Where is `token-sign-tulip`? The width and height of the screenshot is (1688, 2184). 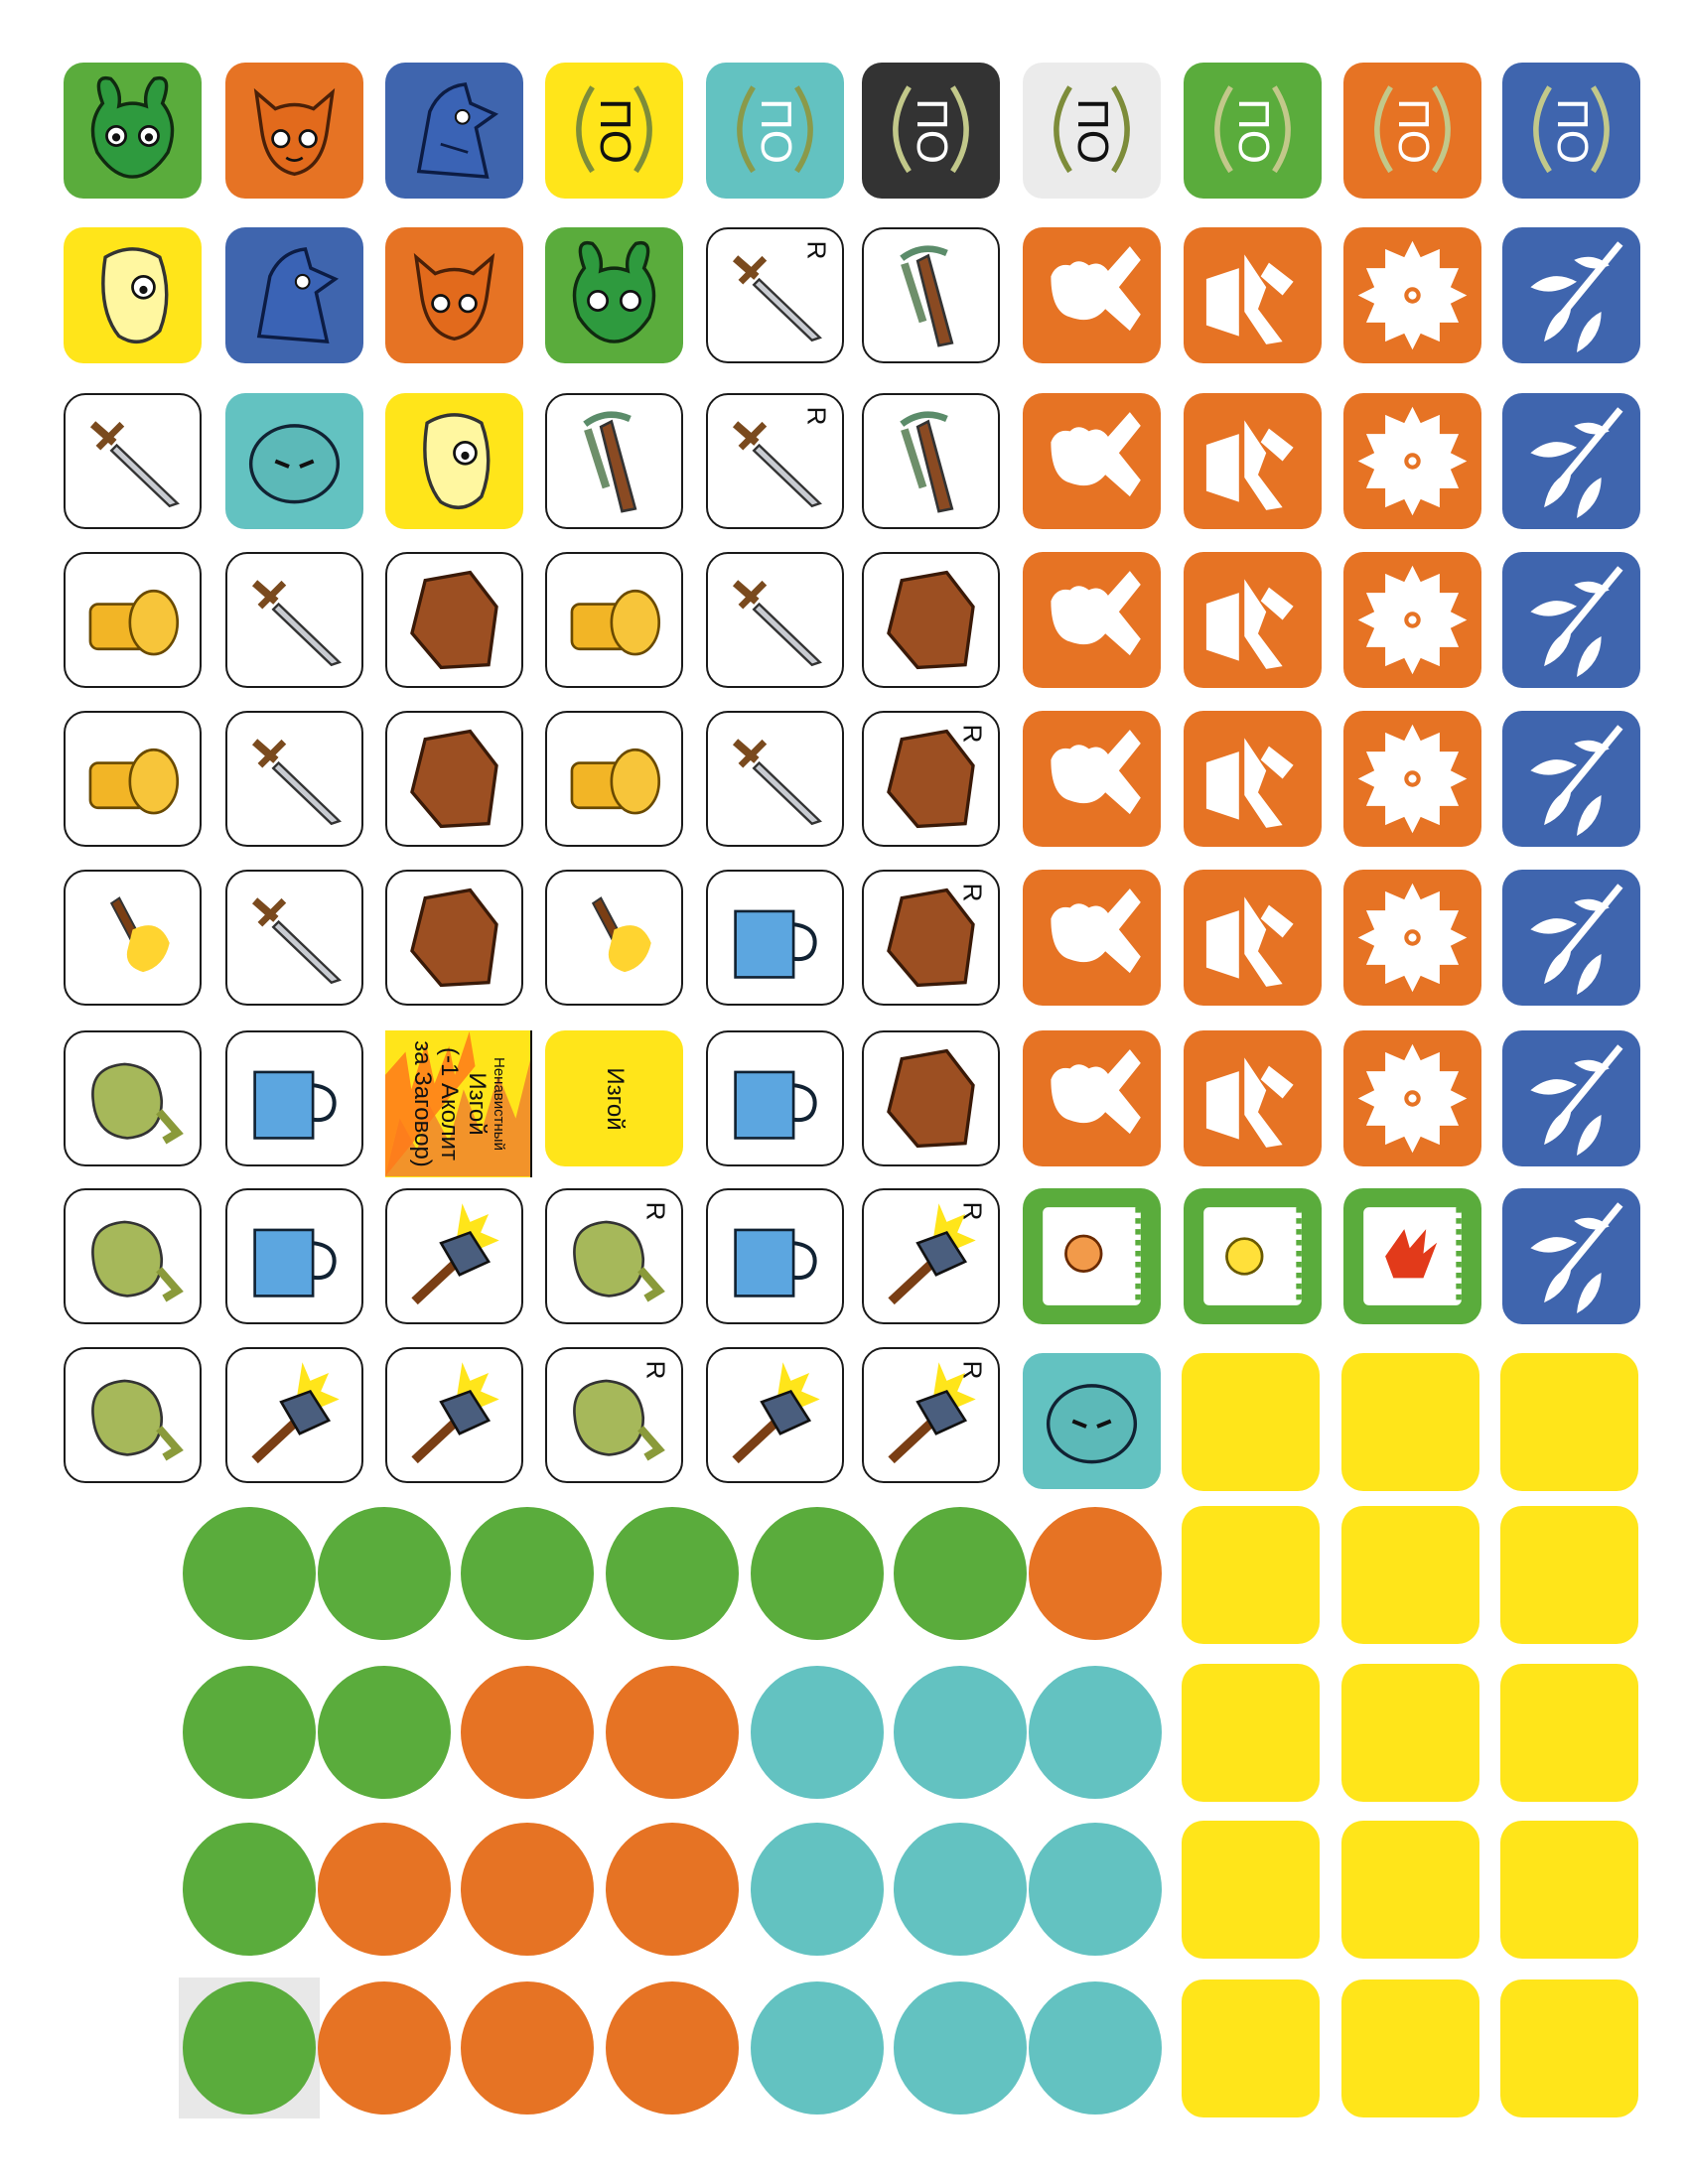 token-sign-tulip is located at coordinates (1095, 2048).